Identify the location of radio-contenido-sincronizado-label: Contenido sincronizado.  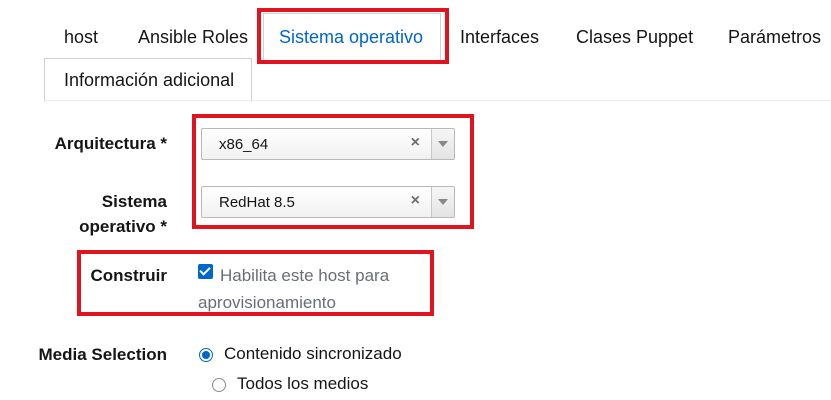
(313, 354).